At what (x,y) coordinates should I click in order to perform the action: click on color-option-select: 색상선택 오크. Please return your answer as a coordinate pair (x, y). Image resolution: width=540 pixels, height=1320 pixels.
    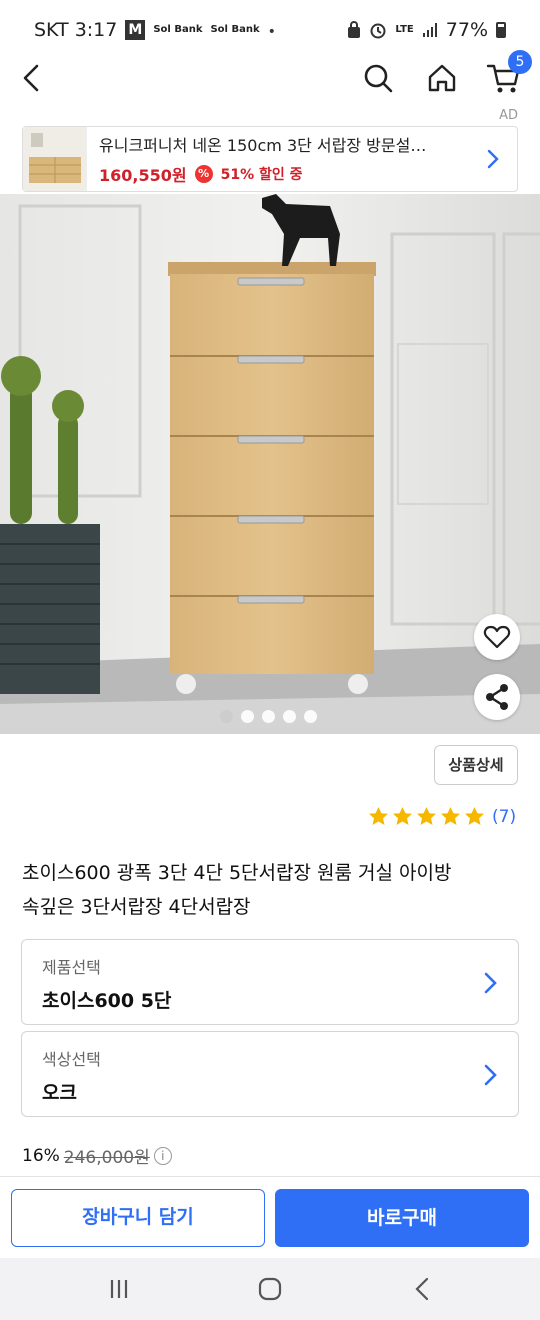
    Looking at the image, I should click on (270, 1074).